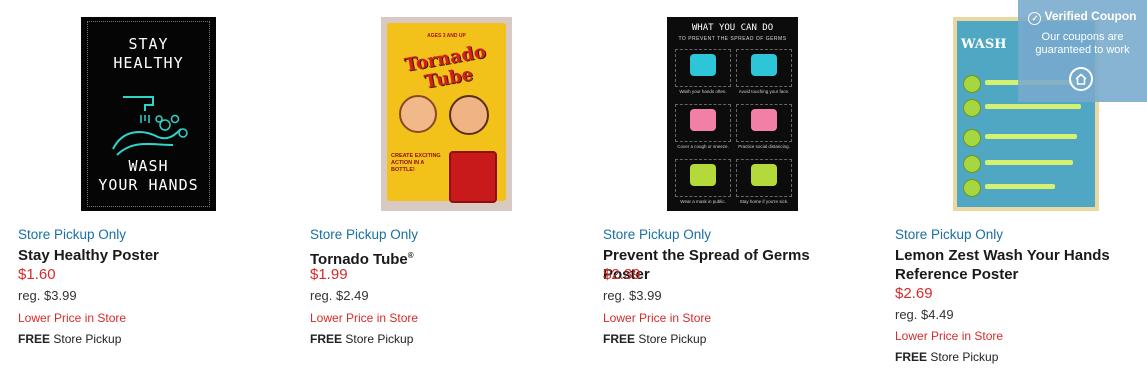  Describe the element at coordinates (416, 163) in the screenshot. I see `package-tagline: CREATE EXCITING ACTION IN A BOTTLE!` at that location.